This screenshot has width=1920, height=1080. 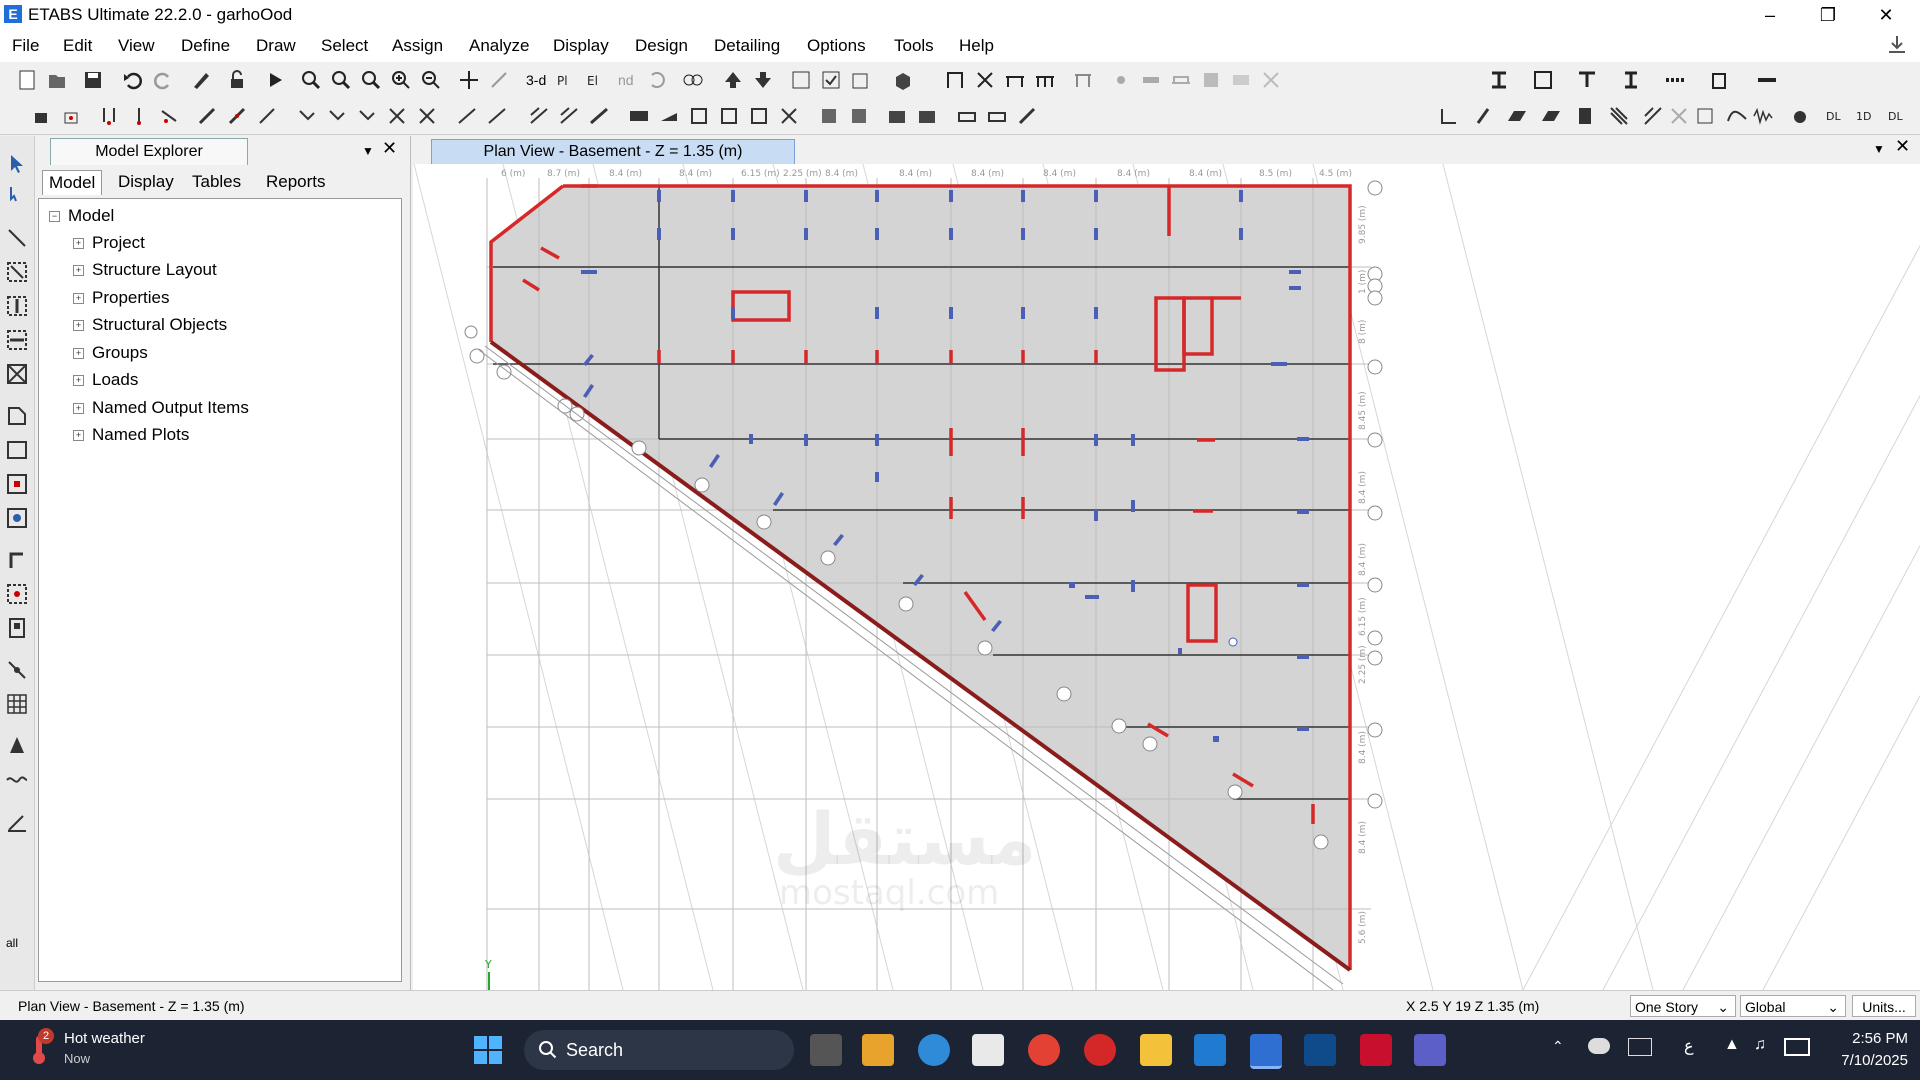 I want to click on widgets-icon, so click(x=878, y=1050).